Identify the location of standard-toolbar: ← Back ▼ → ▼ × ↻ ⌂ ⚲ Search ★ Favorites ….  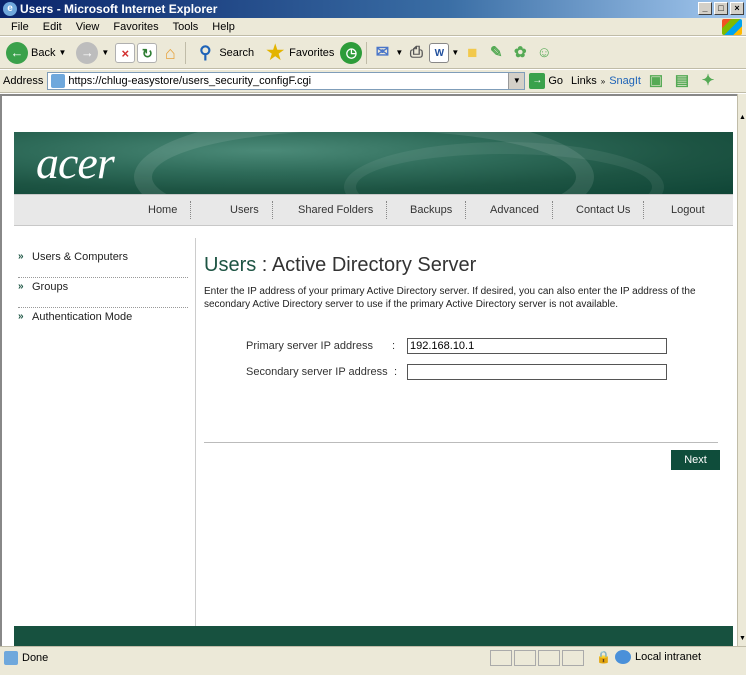
(373, 53).